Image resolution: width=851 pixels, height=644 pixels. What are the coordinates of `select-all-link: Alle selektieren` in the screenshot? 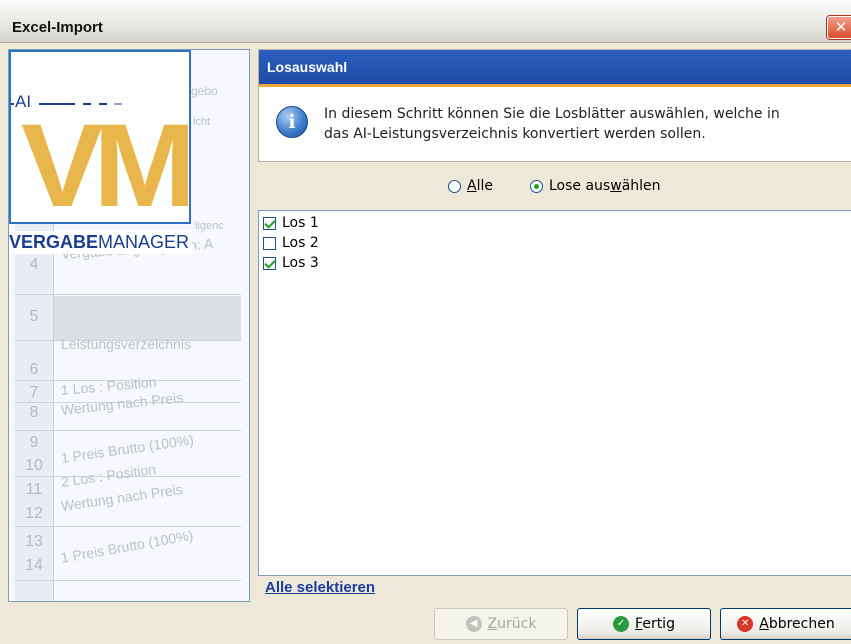 It's located at (320, 587).